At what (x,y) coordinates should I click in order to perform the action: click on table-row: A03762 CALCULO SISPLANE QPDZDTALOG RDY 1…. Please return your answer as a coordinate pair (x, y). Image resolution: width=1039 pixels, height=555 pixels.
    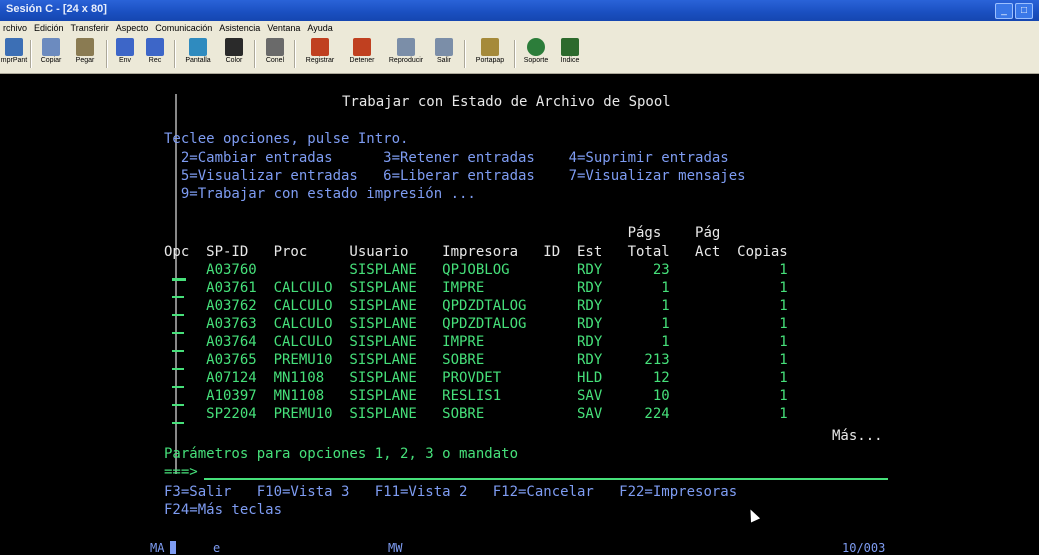
    Looking at the image, I should click on (476, 306).